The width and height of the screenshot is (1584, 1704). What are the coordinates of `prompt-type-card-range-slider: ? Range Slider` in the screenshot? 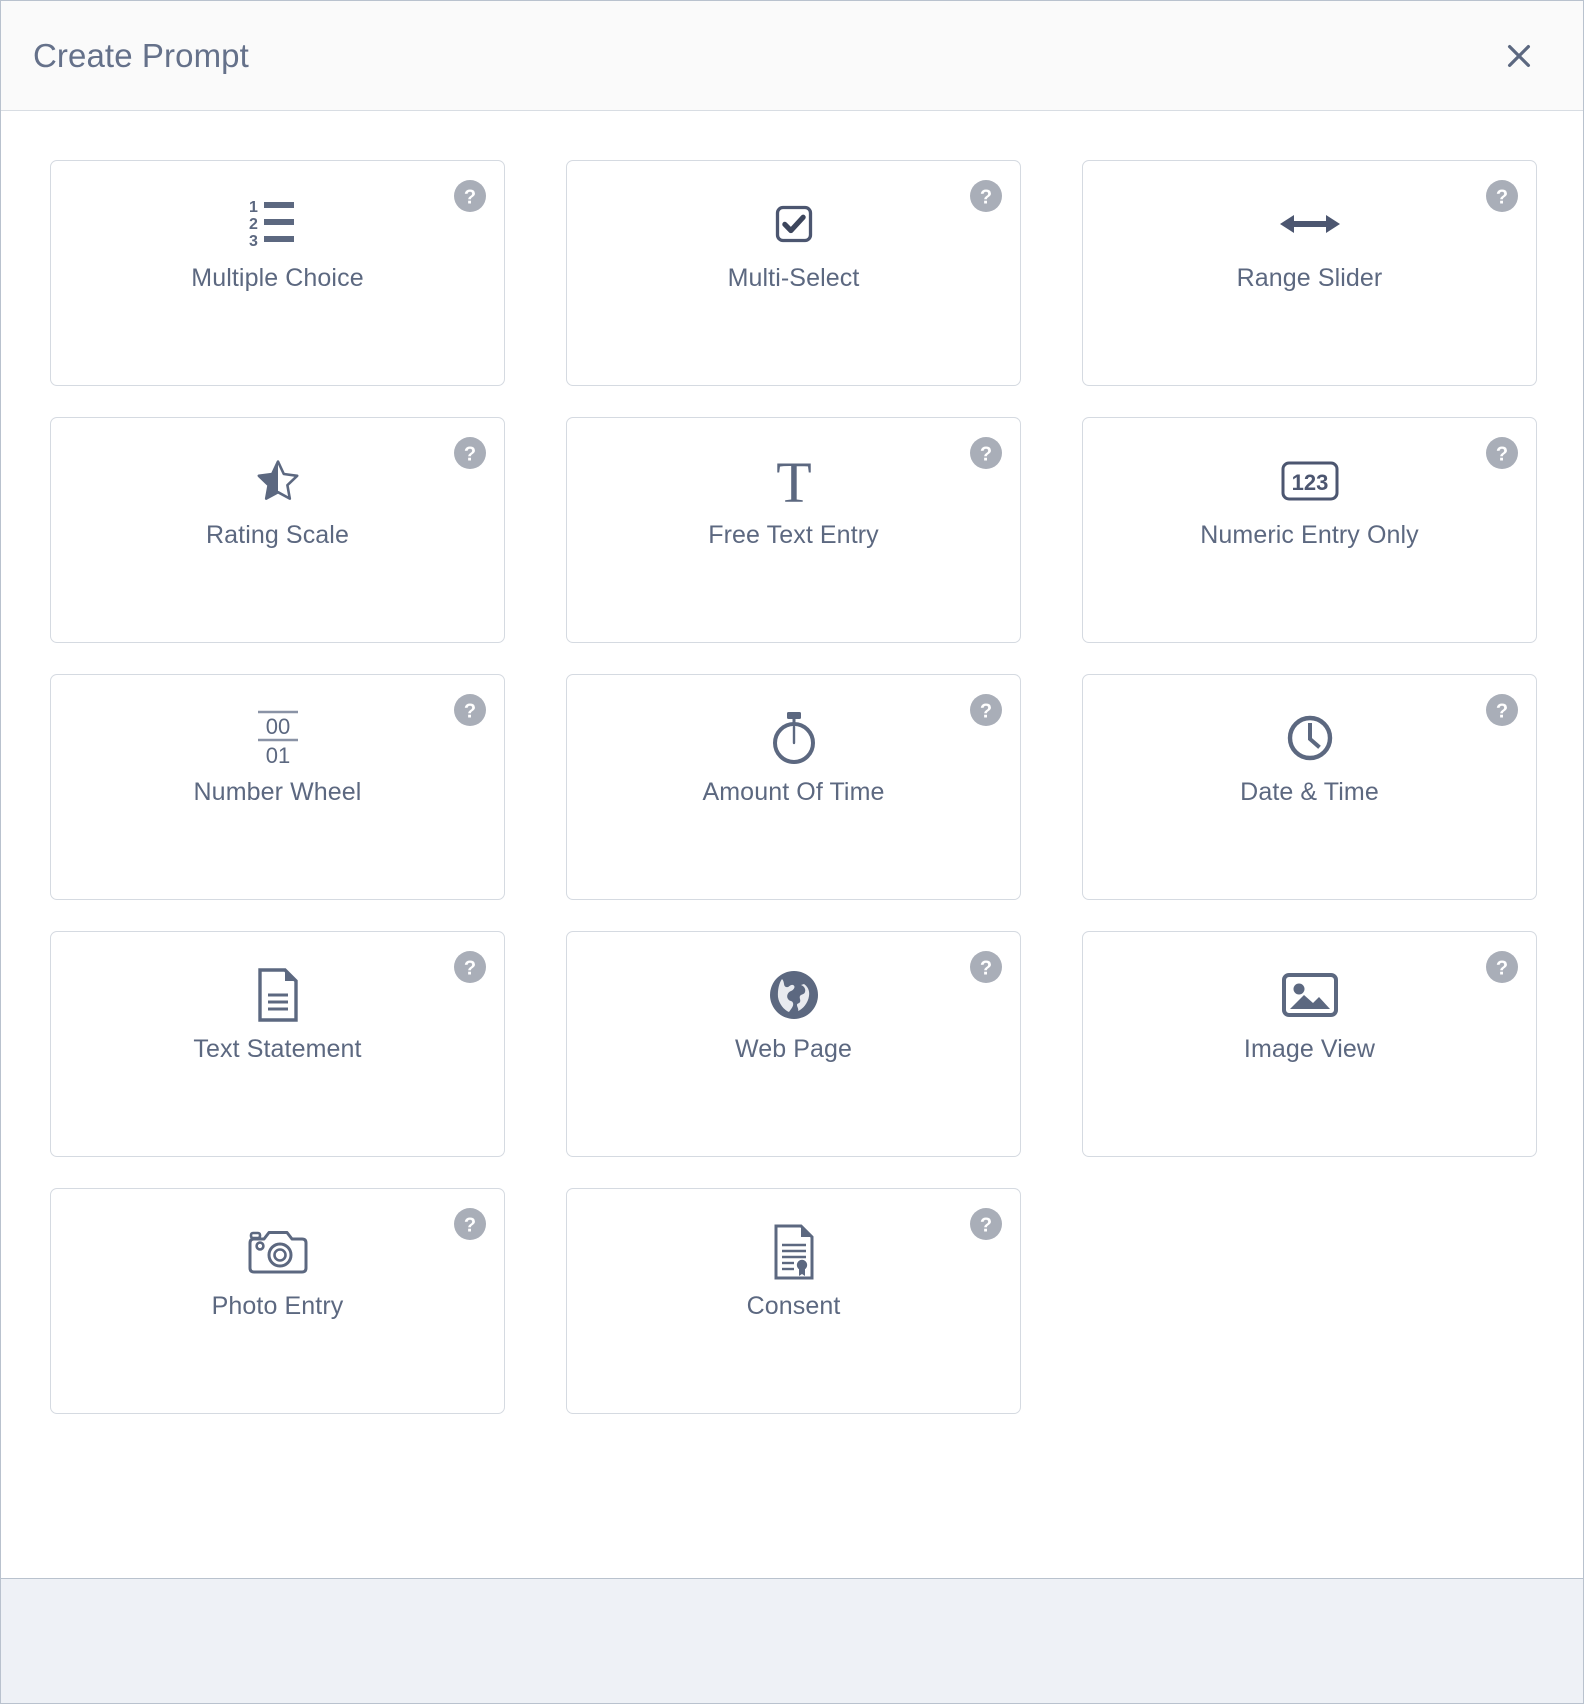 It's located at (1309, 273).